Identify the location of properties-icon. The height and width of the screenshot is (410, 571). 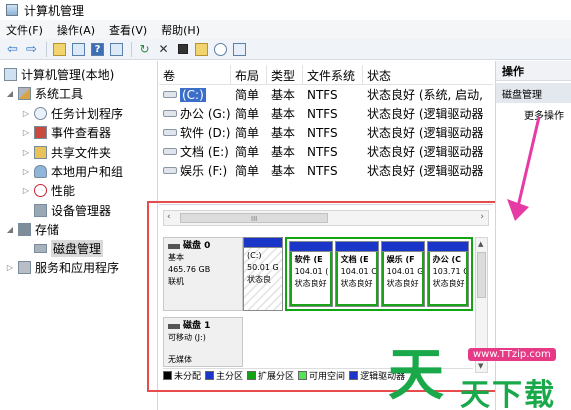
(116, 49).